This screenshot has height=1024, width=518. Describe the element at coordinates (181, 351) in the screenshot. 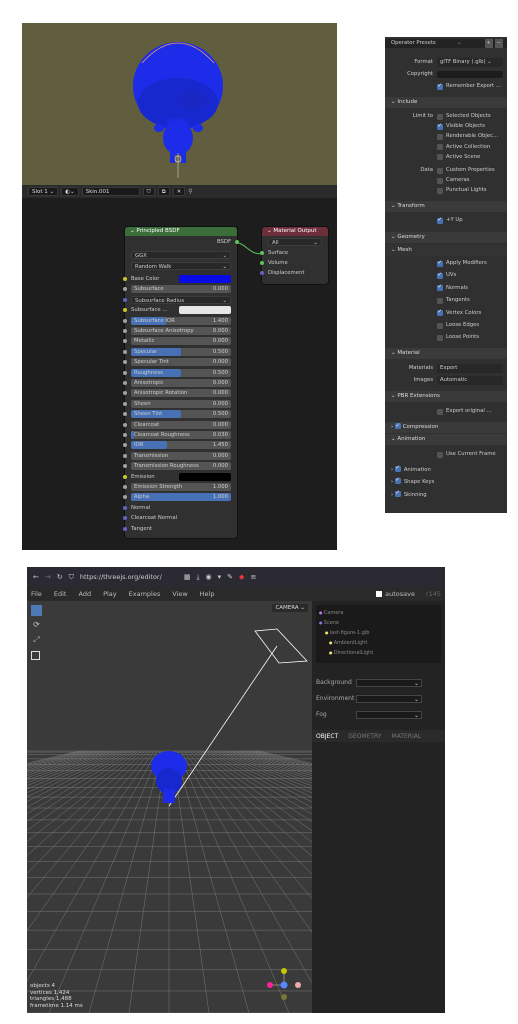

I see `value-slider: Specular 0.500` at that location.